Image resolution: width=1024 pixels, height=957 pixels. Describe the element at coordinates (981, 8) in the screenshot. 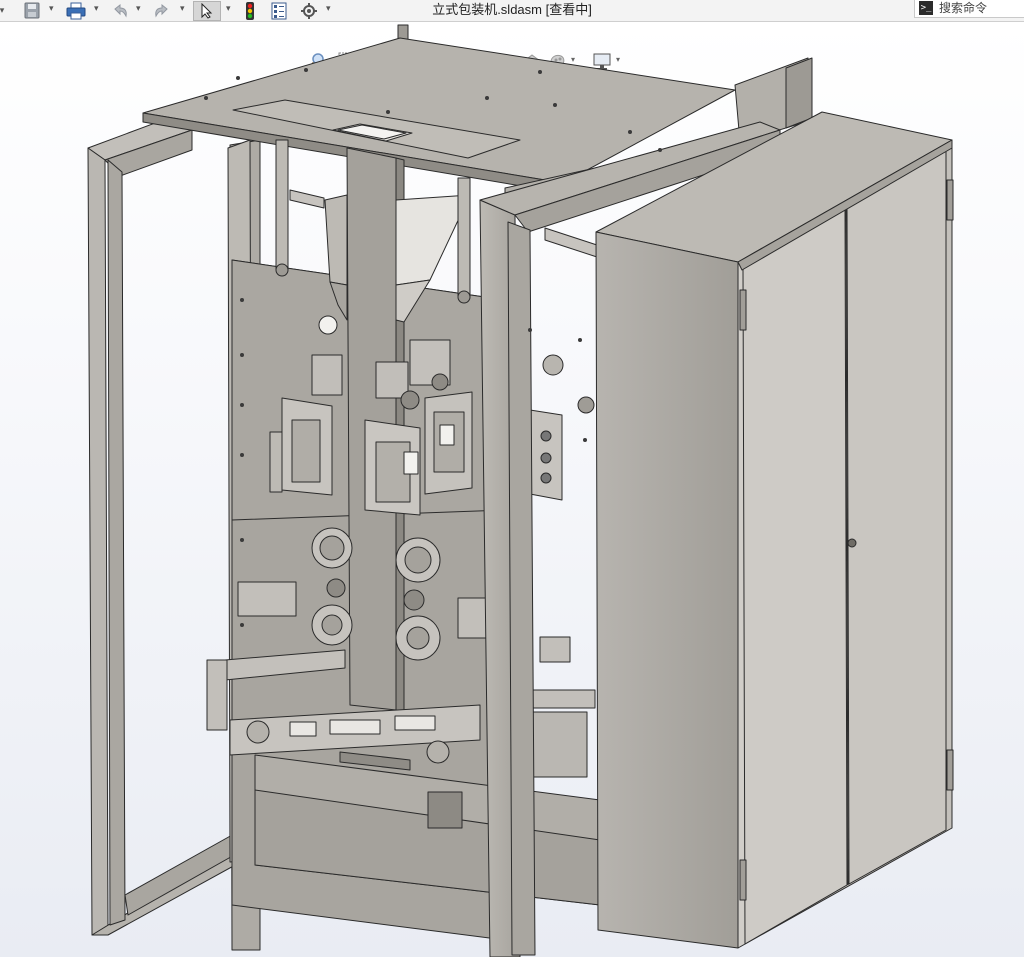

I see `search-commands-input` at that location.